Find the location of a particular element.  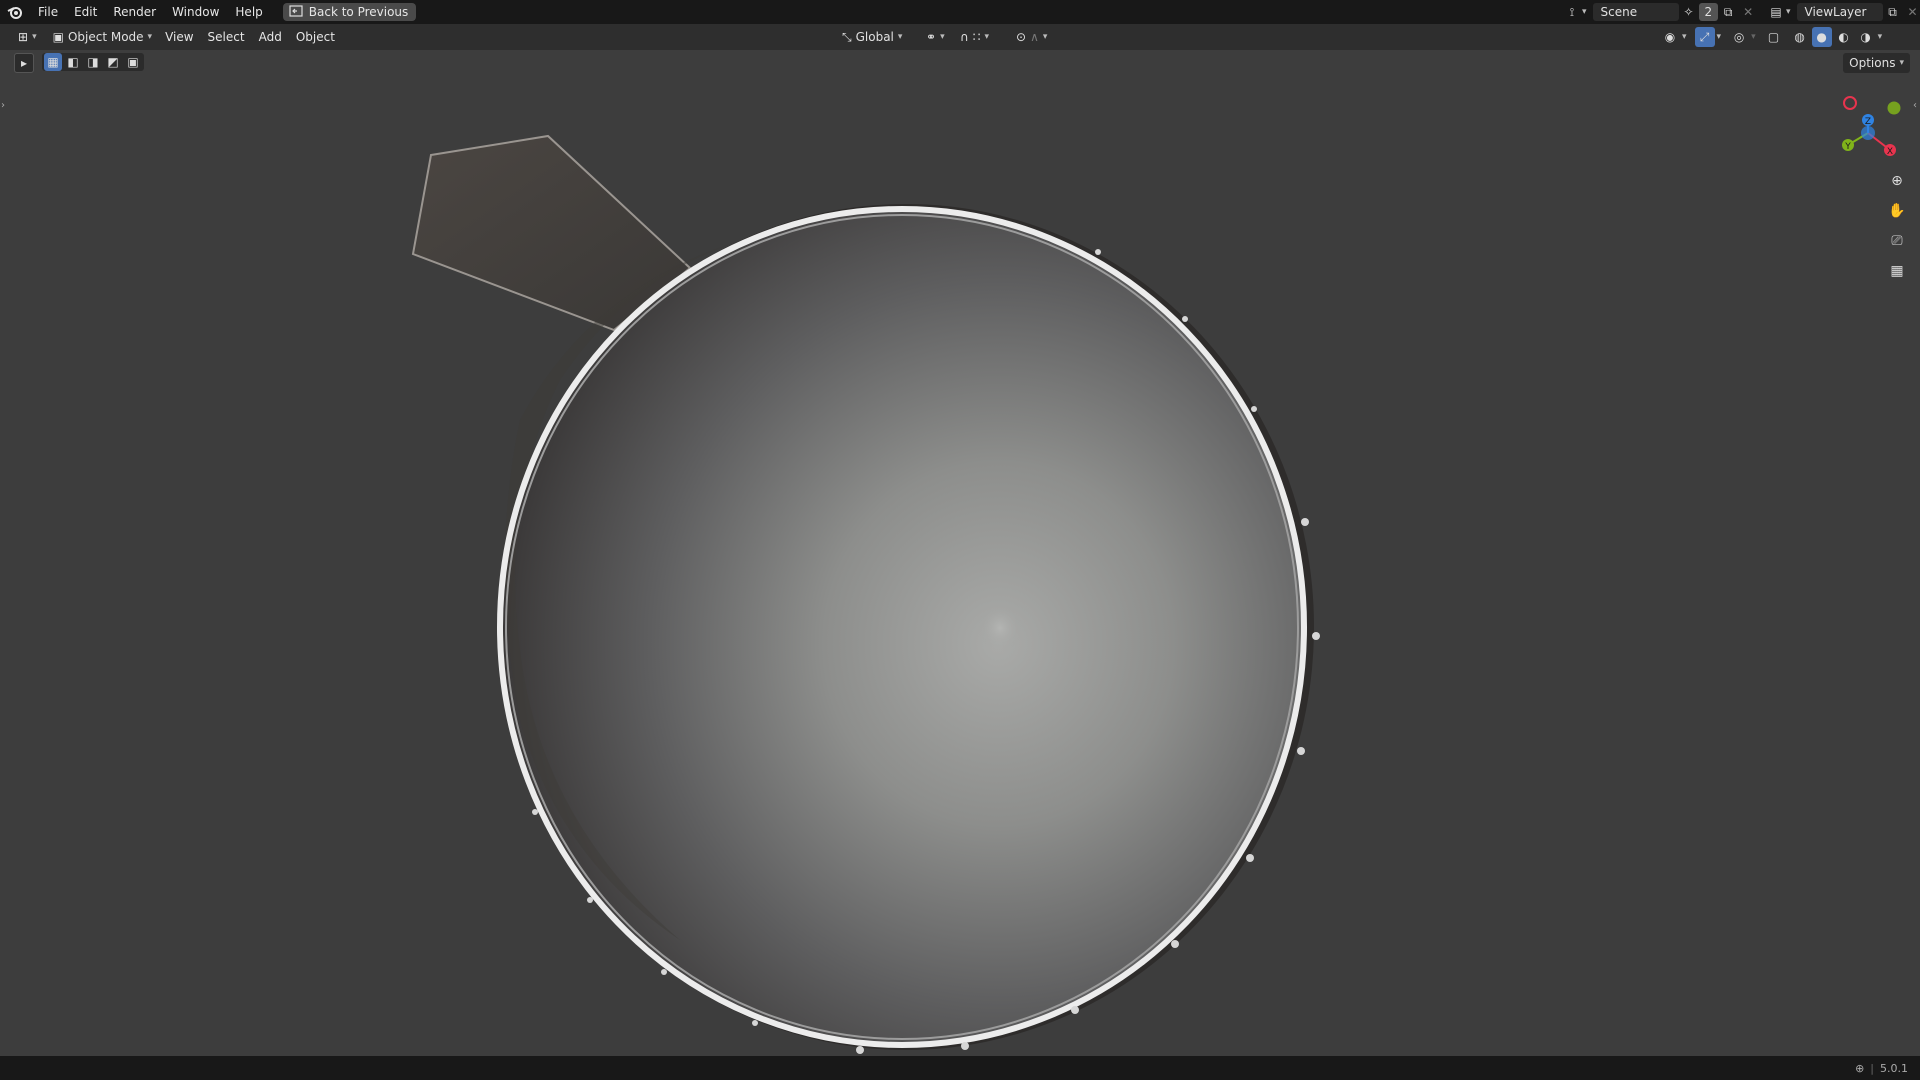

neg-z-axis-handle is located at coordinates (1868, 133).